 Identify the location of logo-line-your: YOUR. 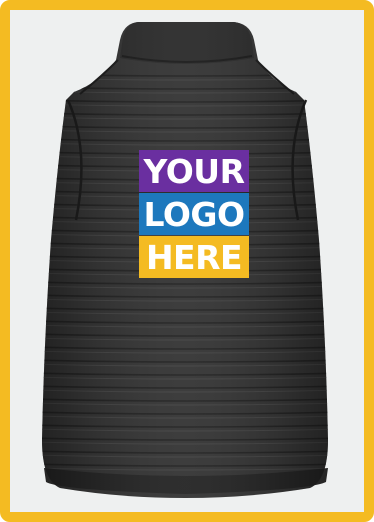
(194, 171).